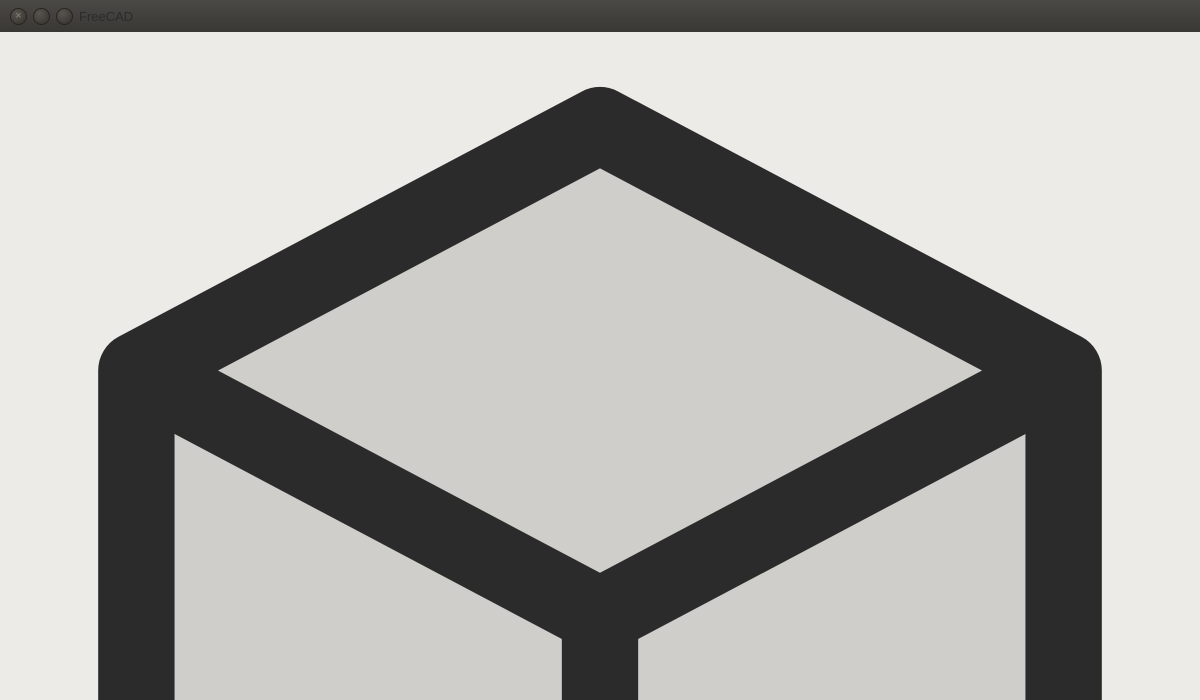 The image size is (1200, 700). Describe the element at coordinates (106, 16) in the screenshot. I see `window-title: FreeCAD` at that location.